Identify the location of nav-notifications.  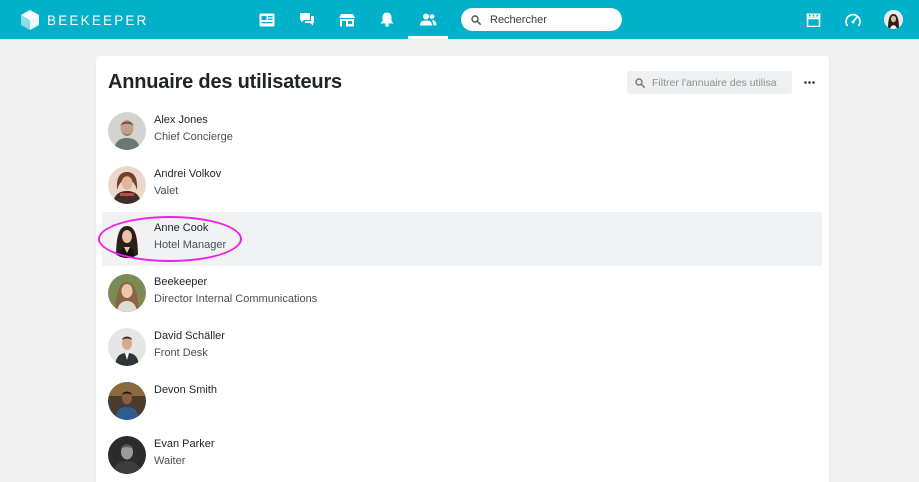
(387, 19).